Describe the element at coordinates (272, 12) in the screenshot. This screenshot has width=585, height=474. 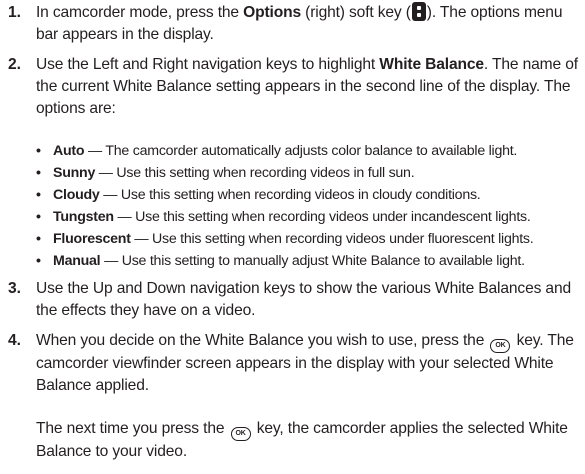
I see `options-key-name: Options` at that location.